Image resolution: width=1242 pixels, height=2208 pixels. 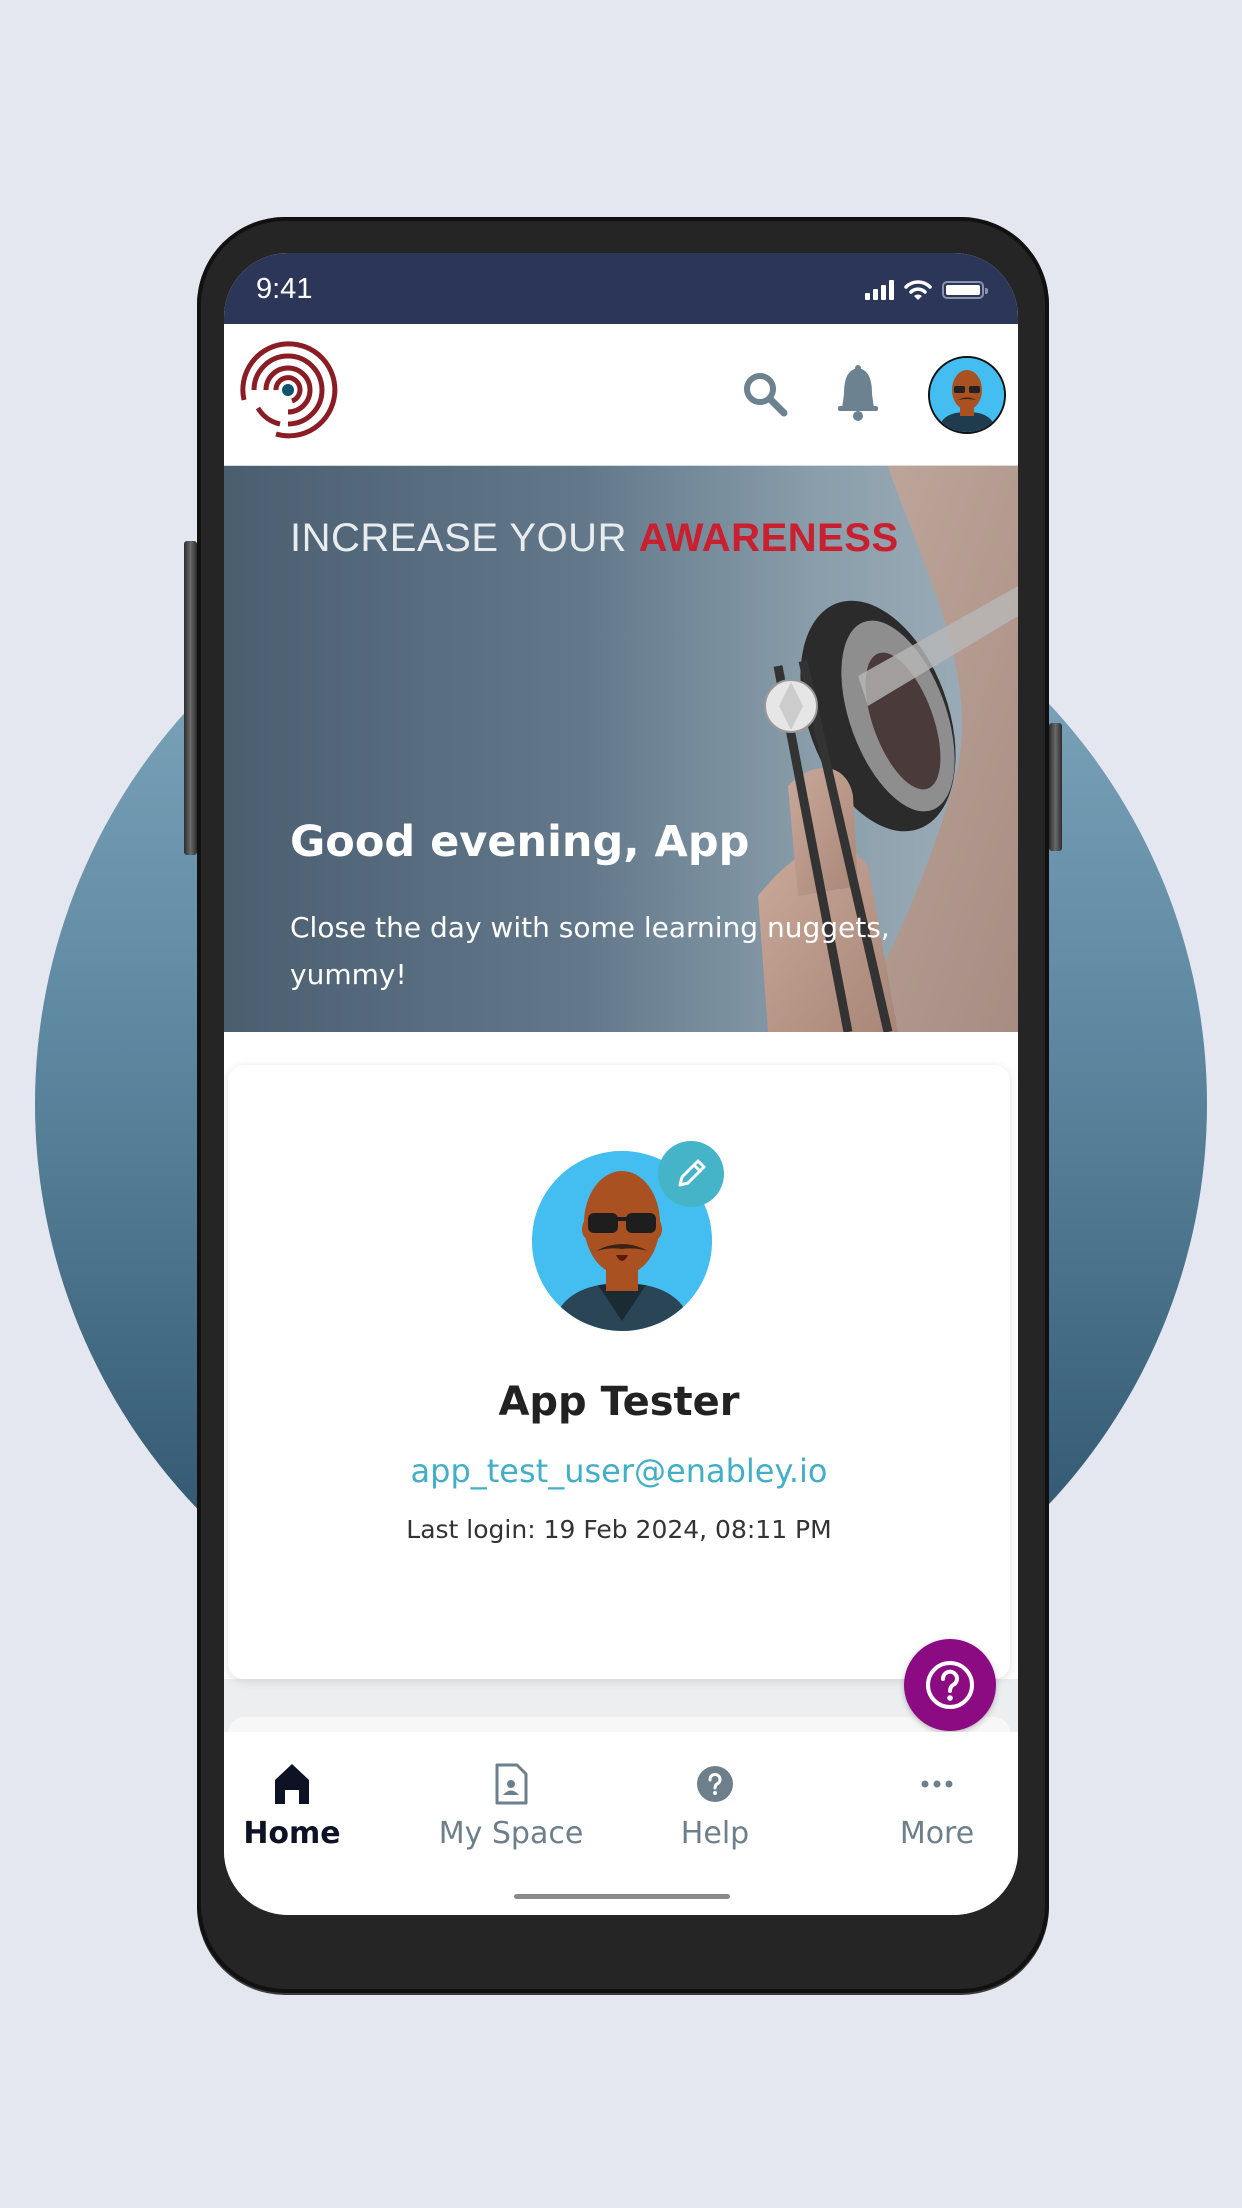 What do you see at coordinates (190, 698) in the screenshot?
I see `phone-side-button-left` at bounding box center [190, 698].